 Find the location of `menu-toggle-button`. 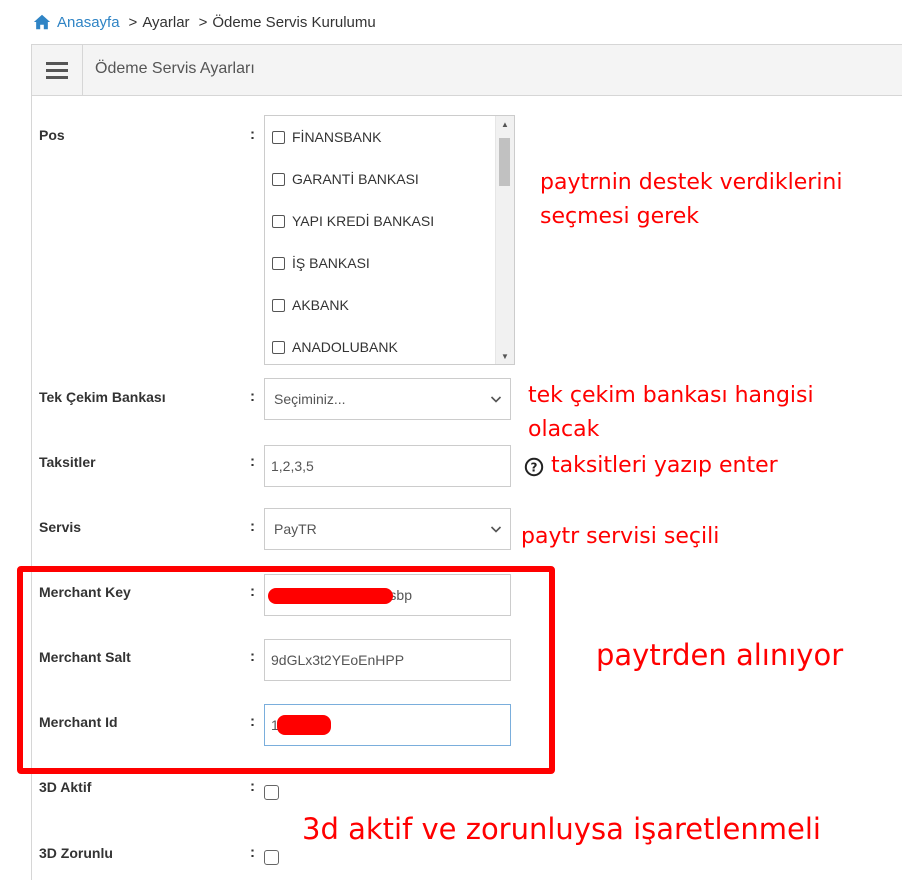

menu-toggle-button is located at coordinates (57, 70).